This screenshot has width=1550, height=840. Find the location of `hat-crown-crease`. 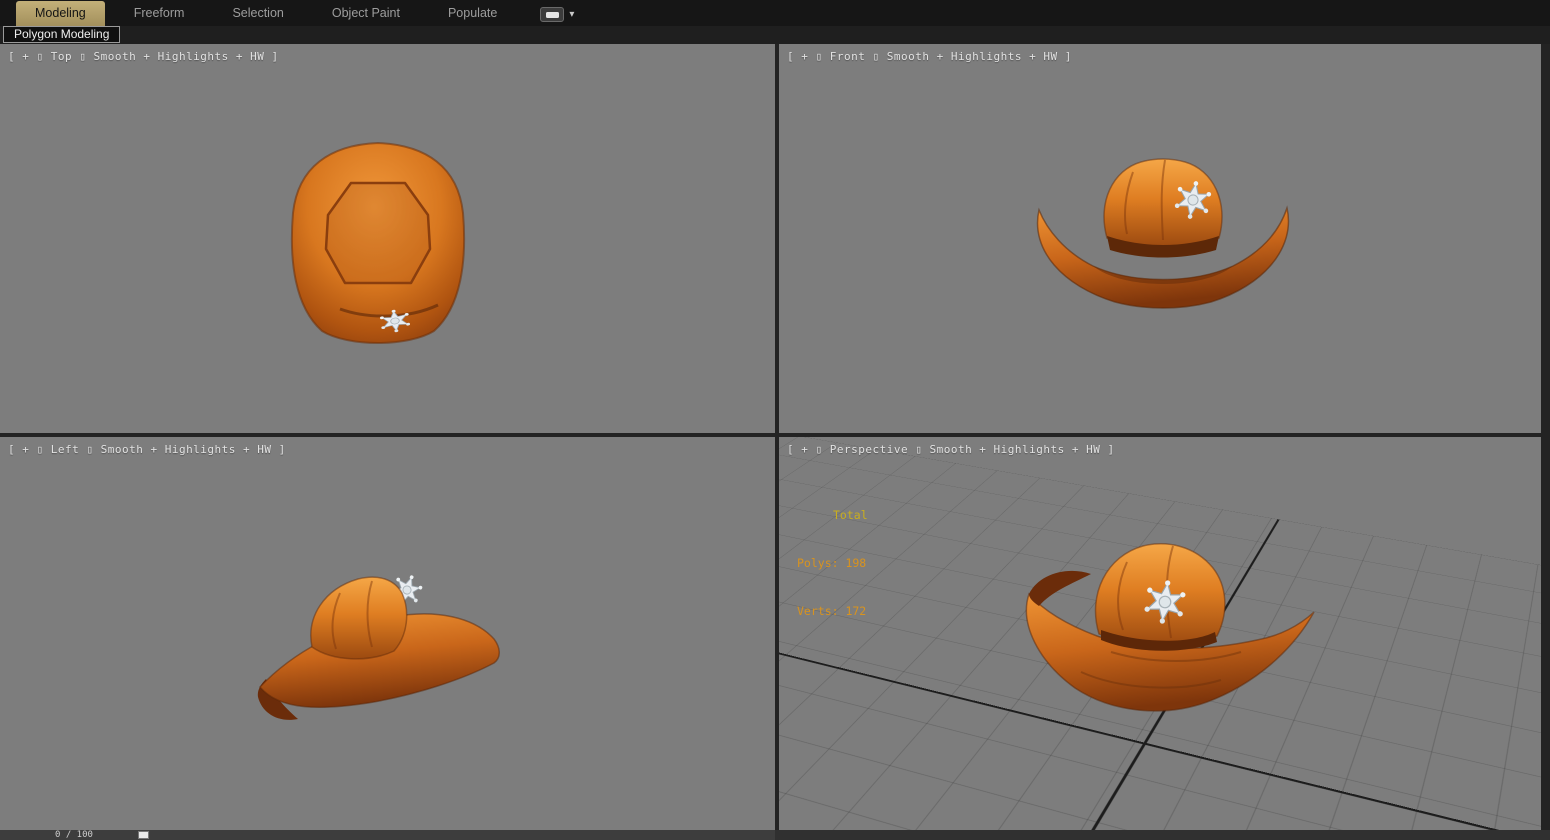

hat-crown-crease is located at coordinates (378, 233).